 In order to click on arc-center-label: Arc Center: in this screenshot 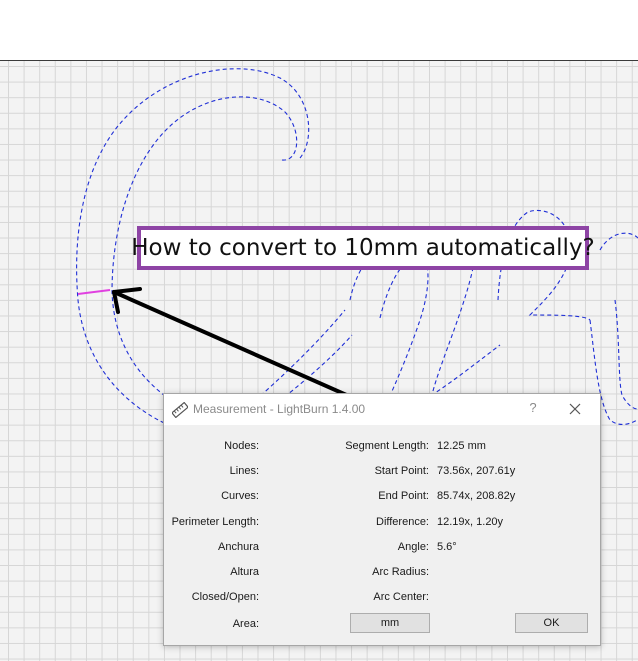, I will do `click(401, 597)`.